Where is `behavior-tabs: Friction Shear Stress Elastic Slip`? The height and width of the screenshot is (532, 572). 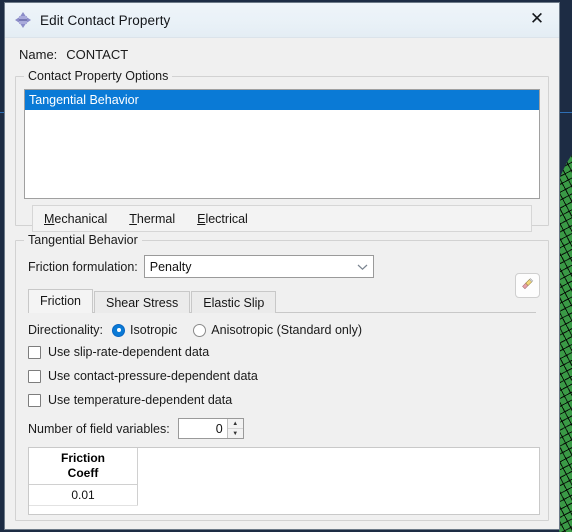
behavior-tabs: Friction Shear Stress Elastic Slip is located at coordinates (284, 301).